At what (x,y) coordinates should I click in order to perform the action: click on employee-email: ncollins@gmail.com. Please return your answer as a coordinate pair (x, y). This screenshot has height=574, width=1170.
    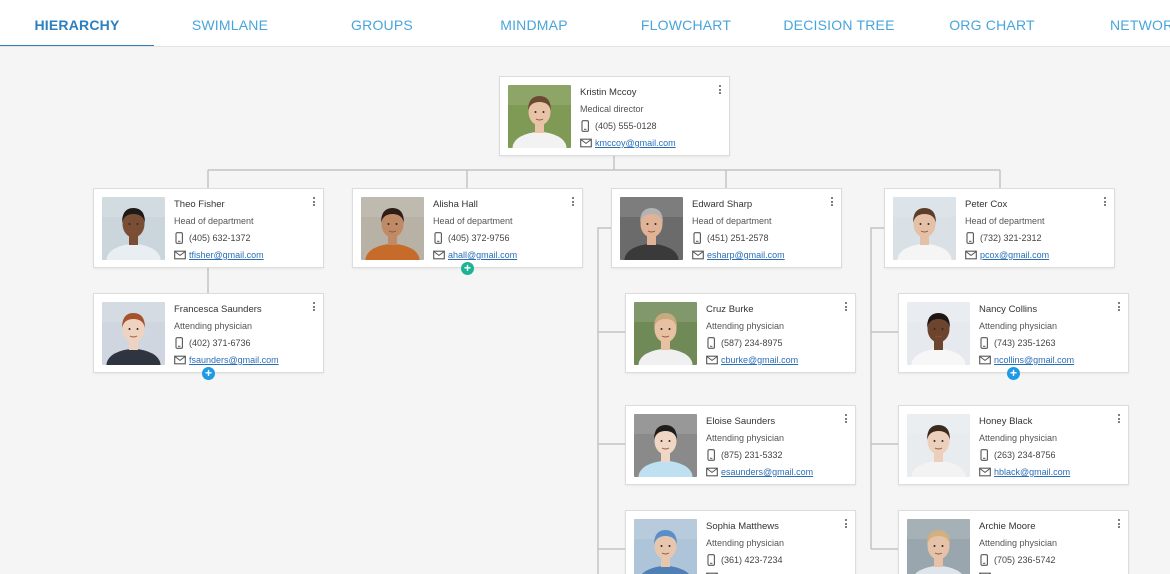
    Looking at the image, I should click on (1034, 360).